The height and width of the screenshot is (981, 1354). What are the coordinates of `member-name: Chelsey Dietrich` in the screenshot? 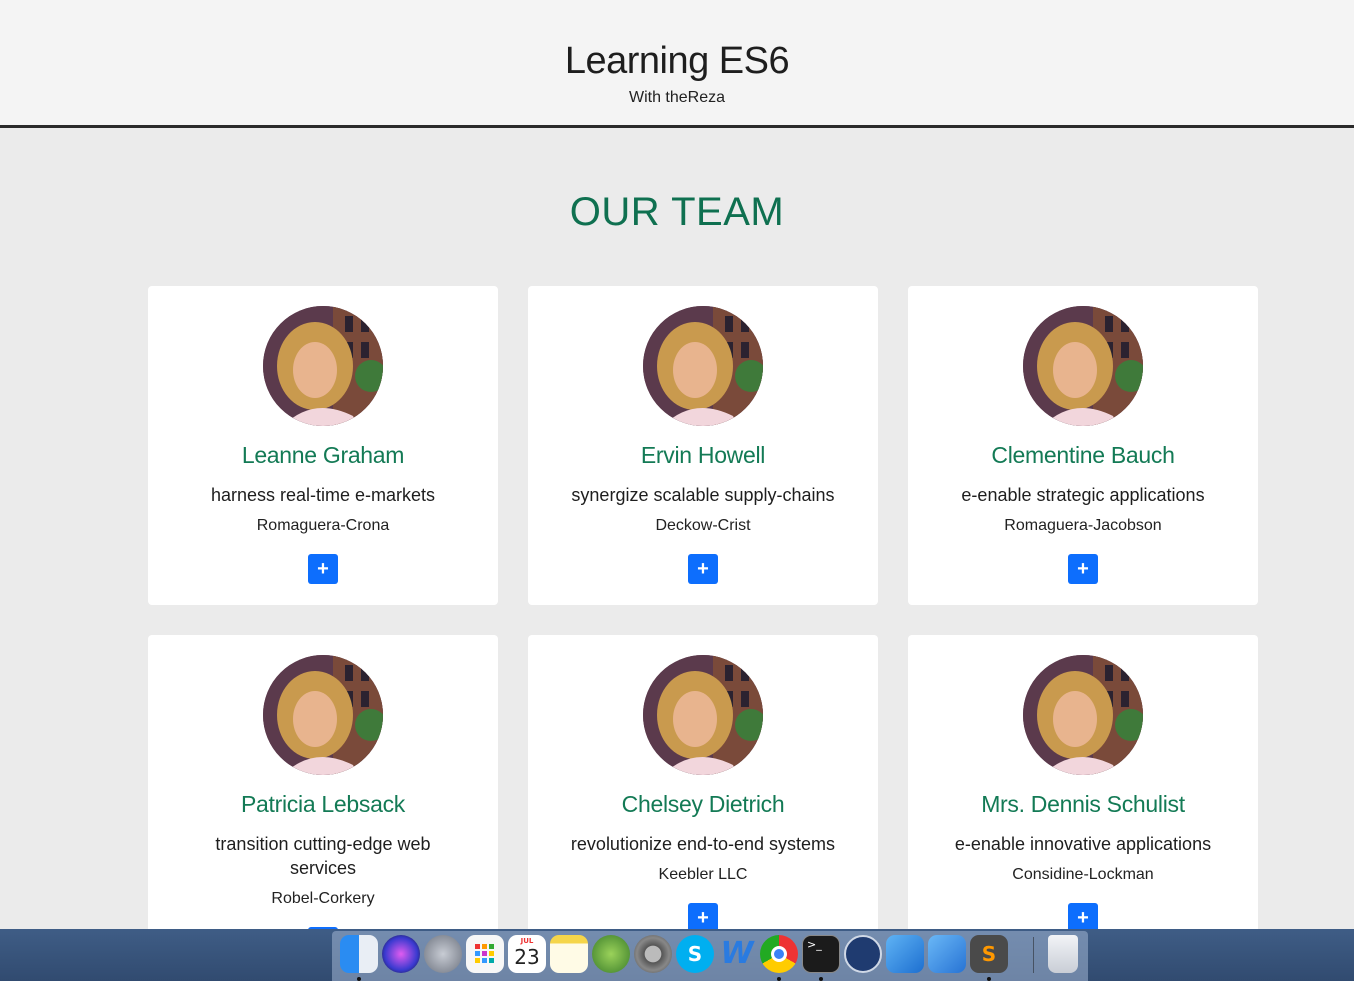 It's located at (703, 804).